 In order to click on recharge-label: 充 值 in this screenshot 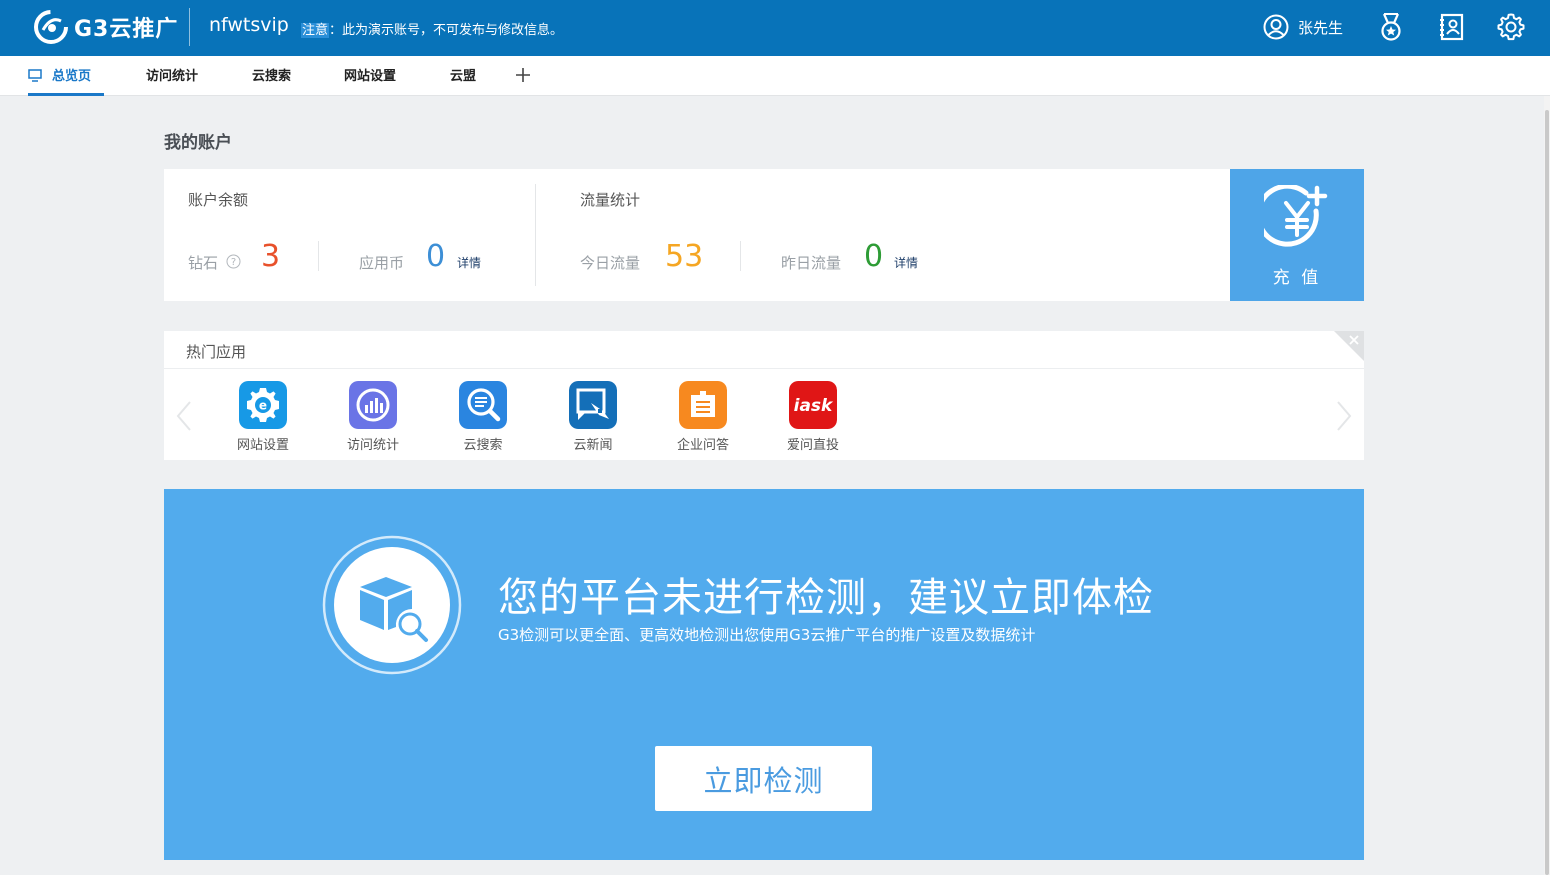, I will do `click(1297, 278)`.